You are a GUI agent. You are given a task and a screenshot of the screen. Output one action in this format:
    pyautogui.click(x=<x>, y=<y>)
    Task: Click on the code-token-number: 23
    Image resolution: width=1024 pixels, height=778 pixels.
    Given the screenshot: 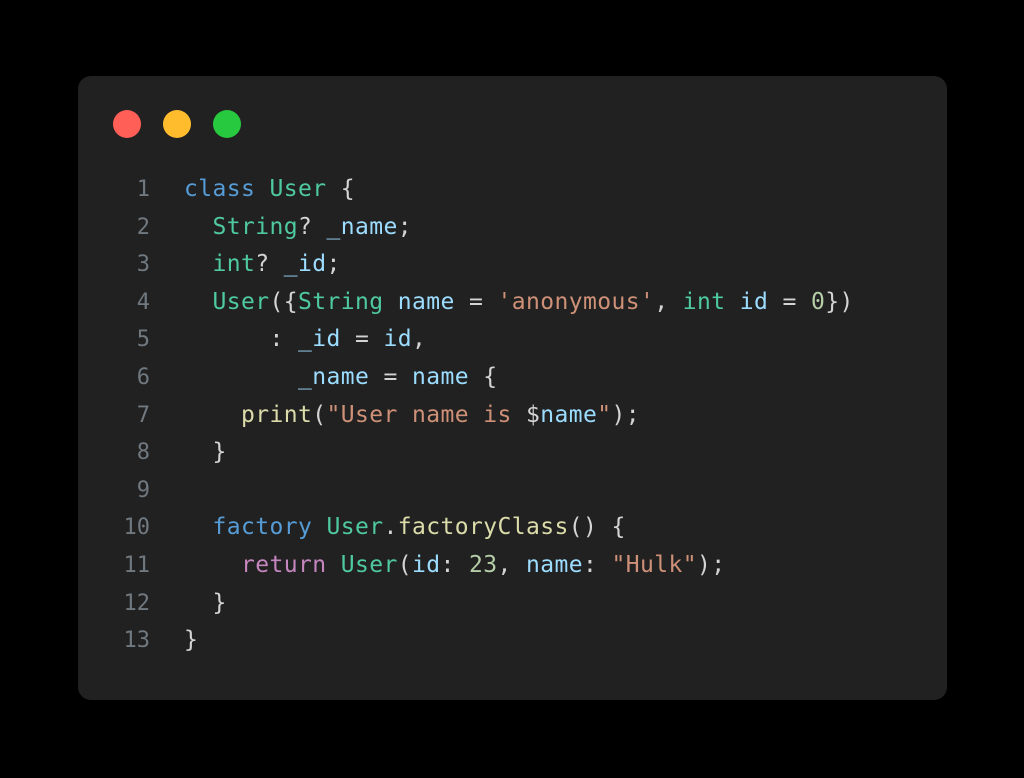 What is the action you would take?
    pyautogui.click(x=483, y=564)
    